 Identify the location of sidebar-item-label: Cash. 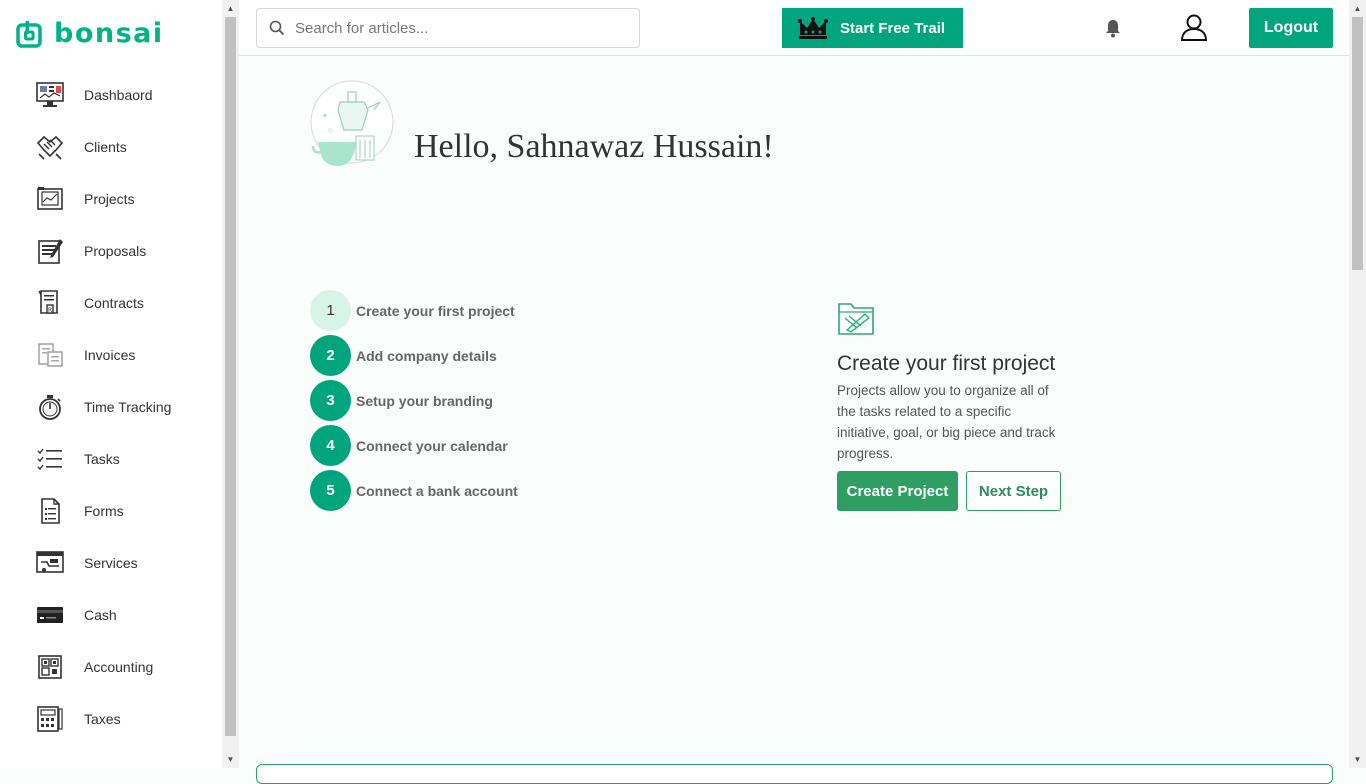
(100, 615).